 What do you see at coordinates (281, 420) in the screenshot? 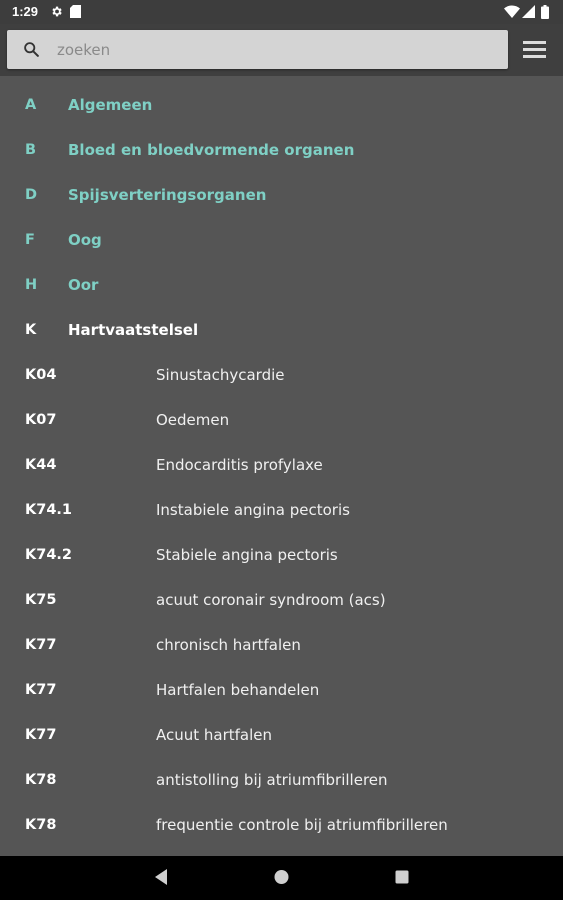
I see `entry-item: K07 Oedemen` at bounding box center [281, 420].